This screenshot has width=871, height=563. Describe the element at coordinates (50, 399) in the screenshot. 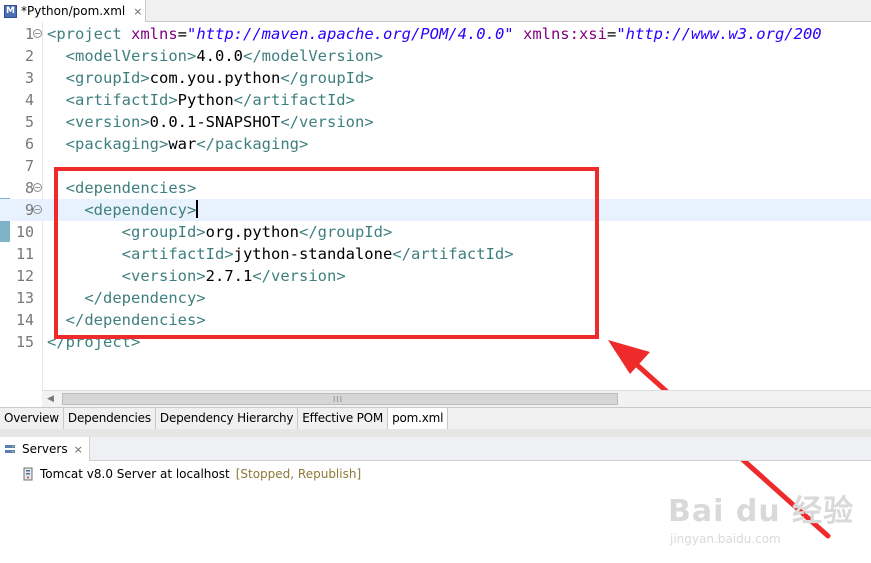

I see `scroll-left-icon: ◀` at that location.